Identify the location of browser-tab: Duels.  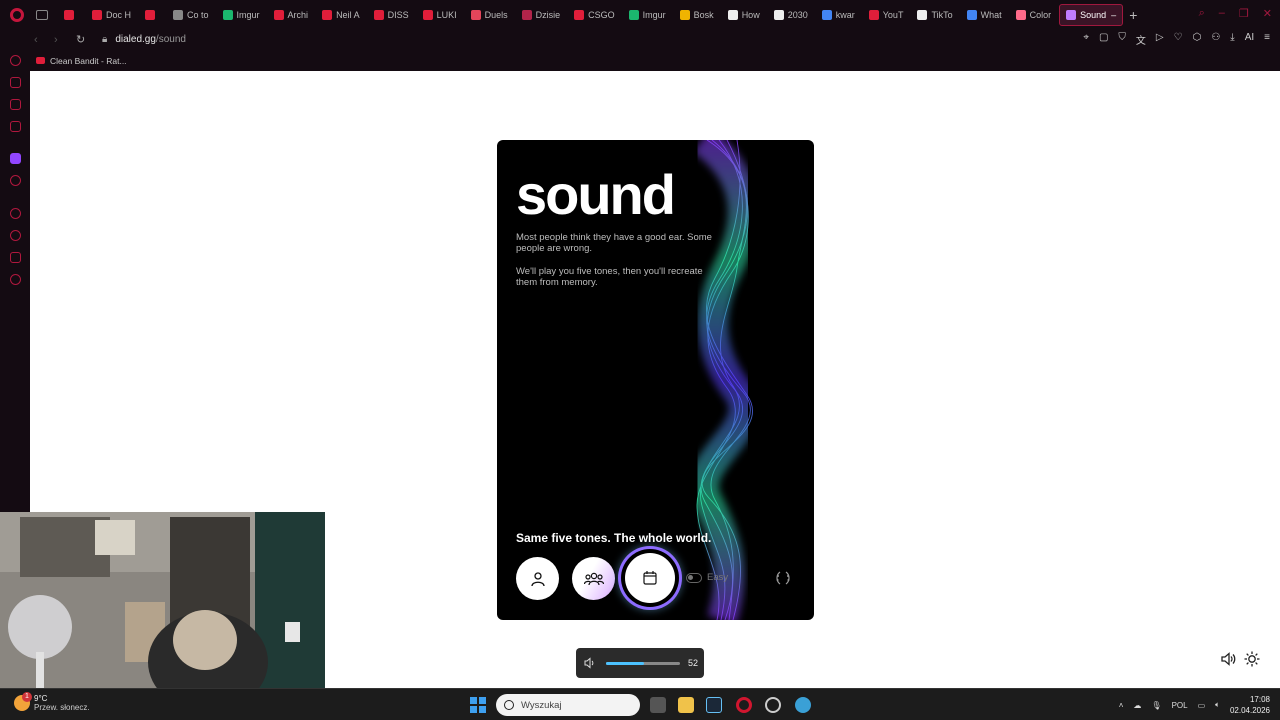
(489, 15).